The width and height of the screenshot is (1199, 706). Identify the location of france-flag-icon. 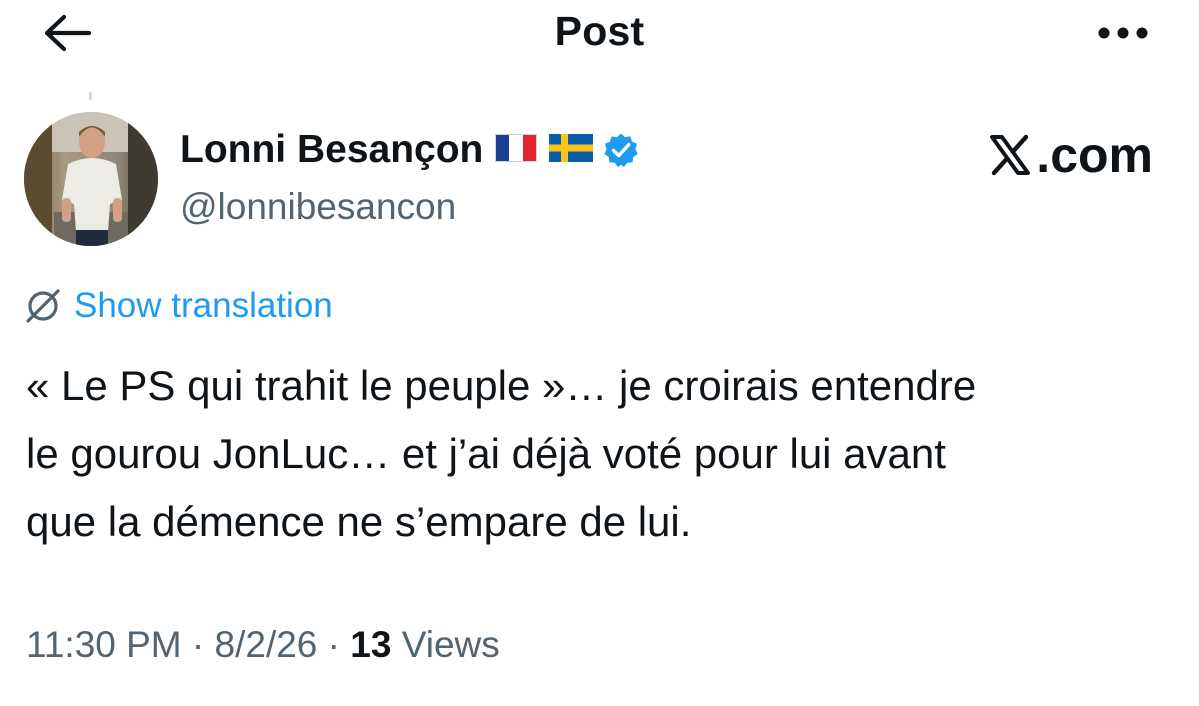
(516, 150).